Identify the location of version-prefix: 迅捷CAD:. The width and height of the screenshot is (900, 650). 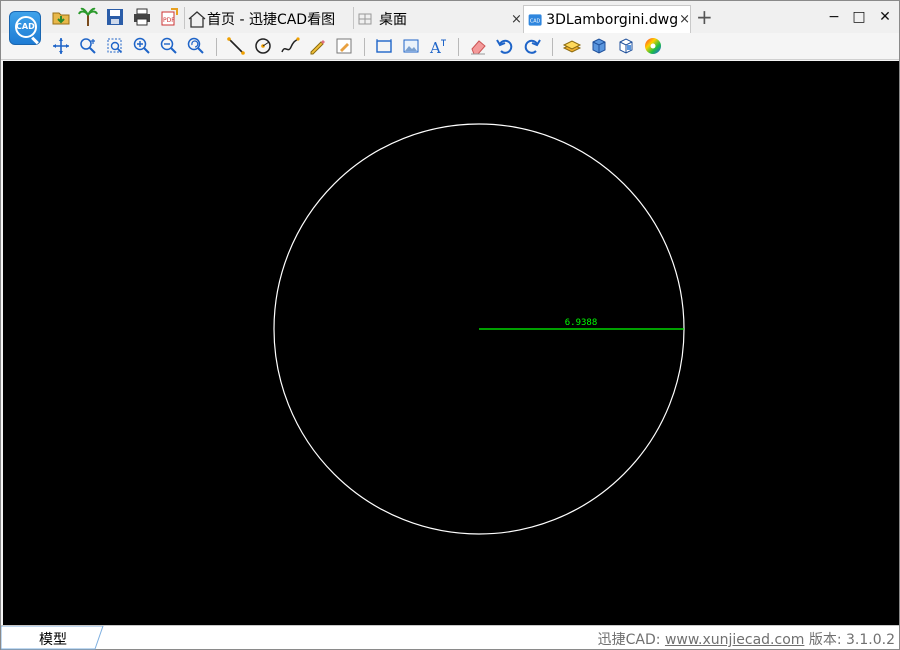
(631, 640).